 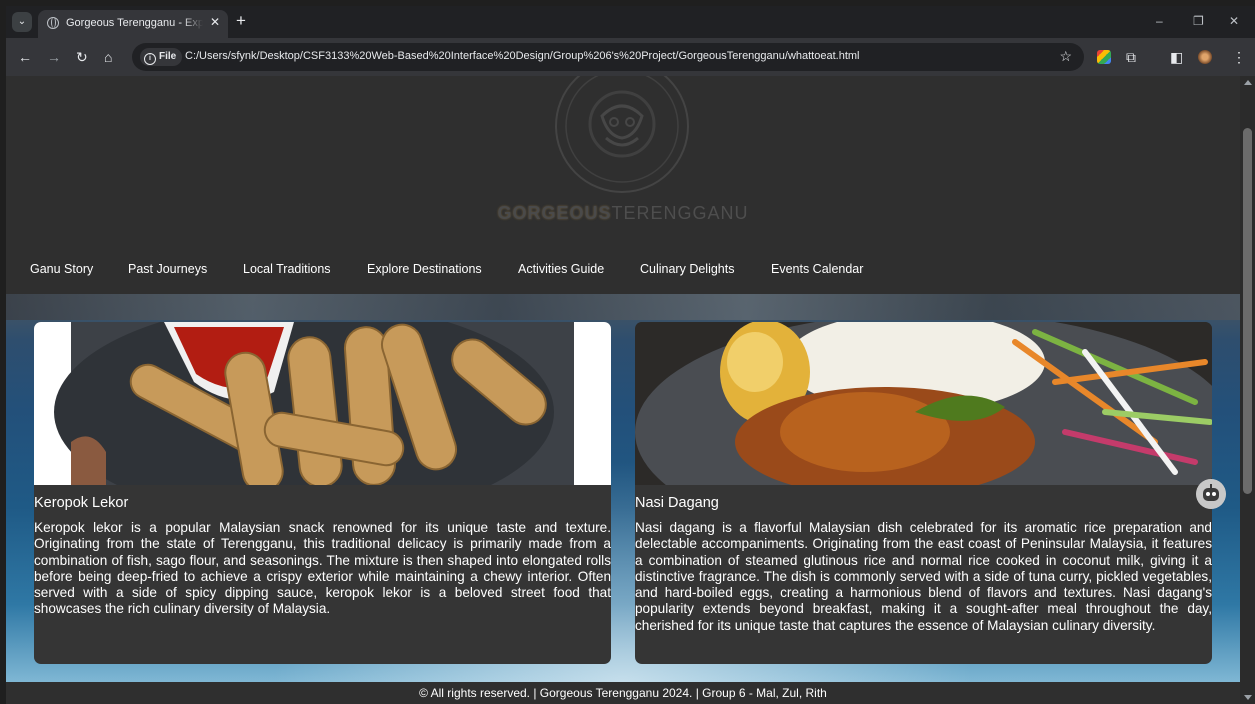 I want to click on nav-events-calendar: Events Calendar, so click(x=817, y=269).